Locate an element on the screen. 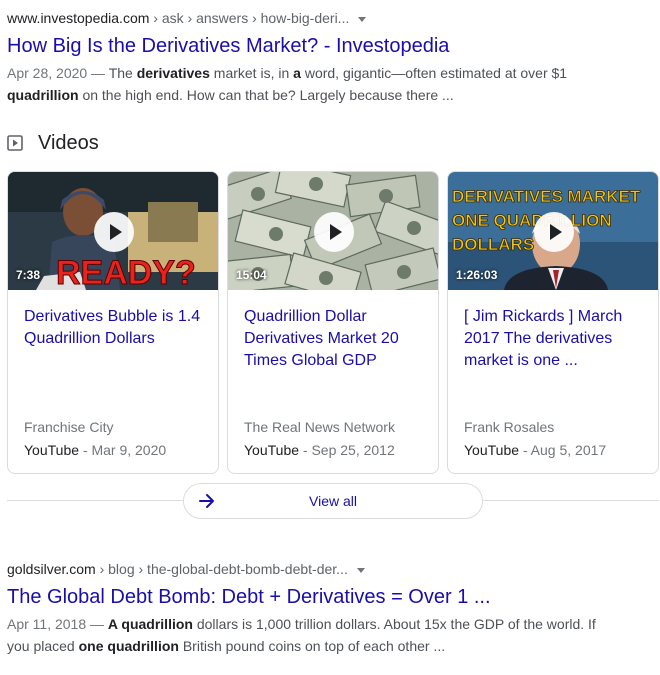 The width and height of the screenshot is (660, 675). video-source: YouTube - Mar 9, 2020 is located at coordinates (95, 450).